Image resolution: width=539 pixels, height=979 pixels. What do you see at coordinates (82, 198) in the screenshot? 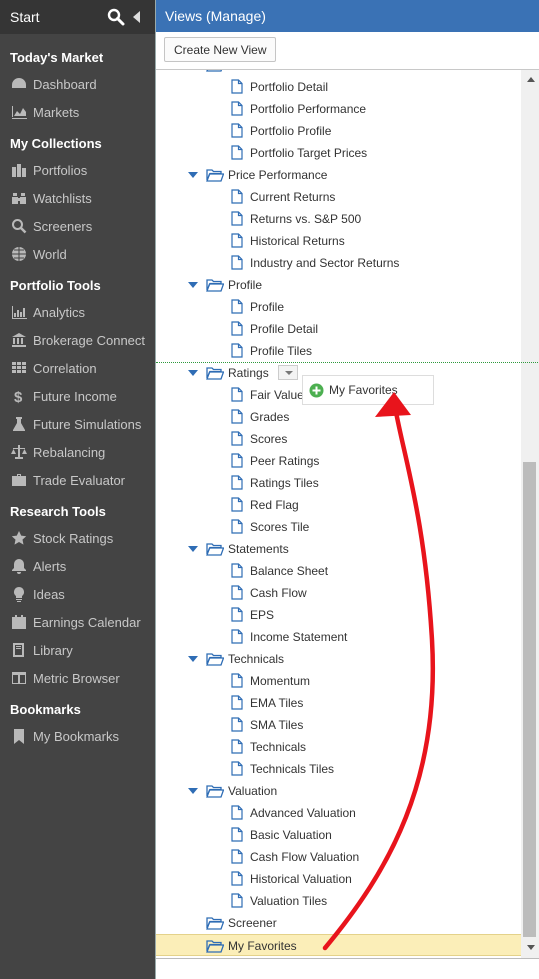
I see `sidebar-item-watchlists: Watchlists` at bounding box center [82, 198].